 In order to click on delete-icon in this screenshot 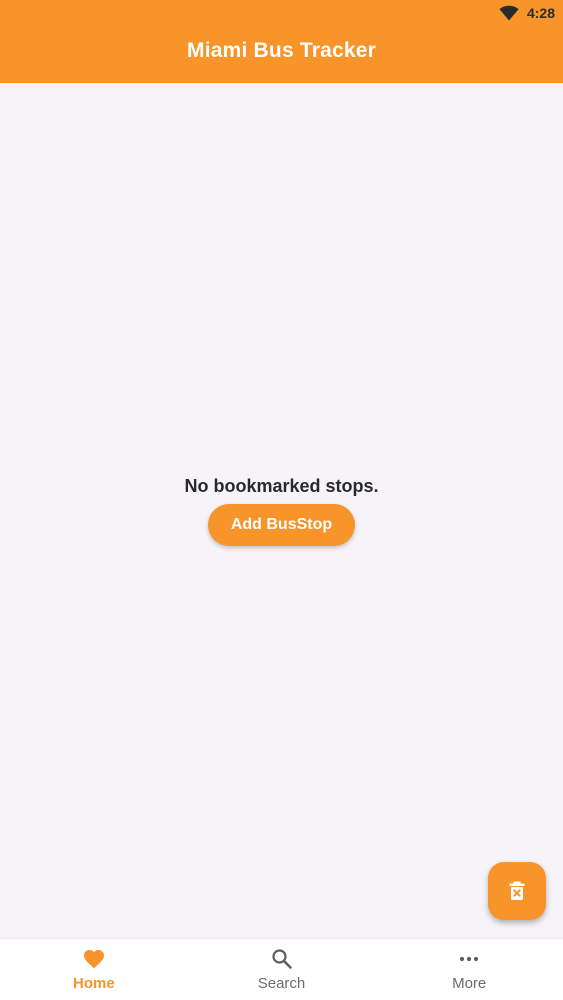, I will do `click(517, 890)`.